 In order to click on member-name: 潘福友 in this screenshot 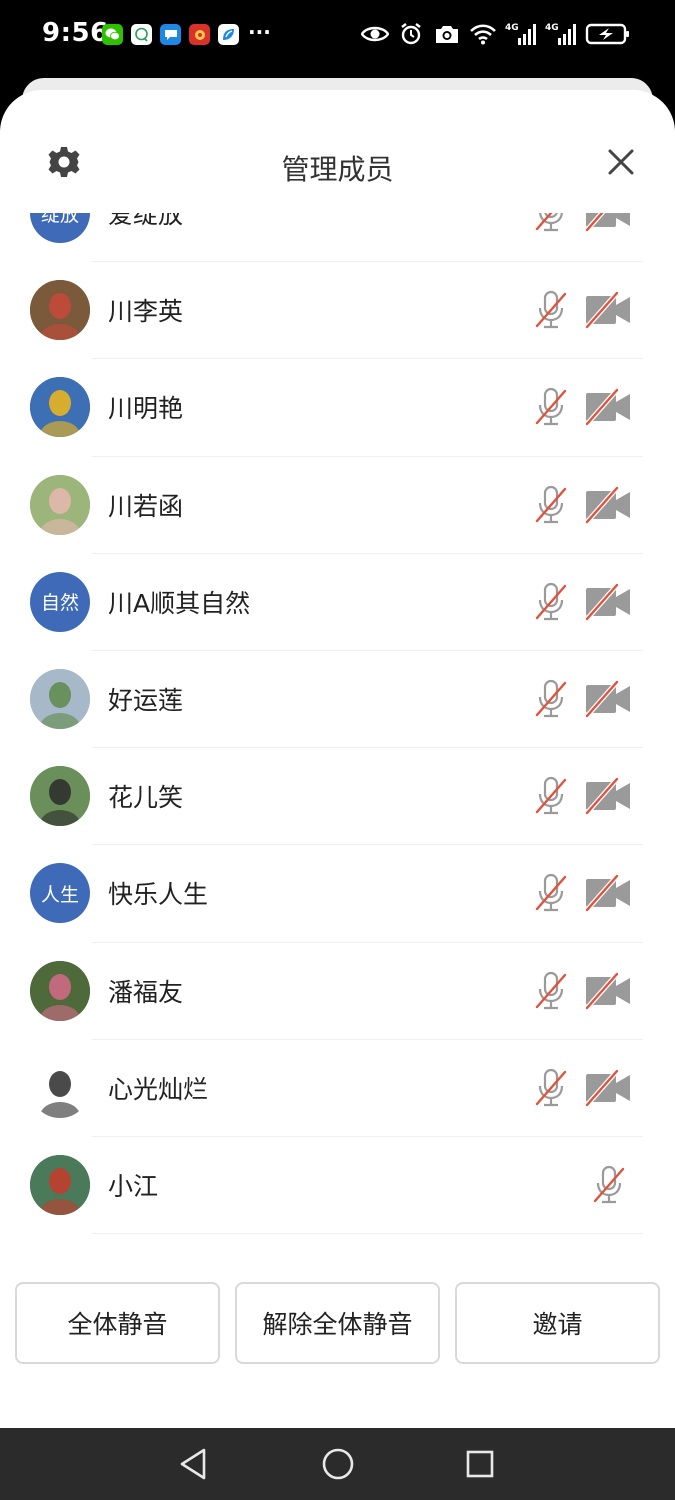, I will do `click(146, 992)`.